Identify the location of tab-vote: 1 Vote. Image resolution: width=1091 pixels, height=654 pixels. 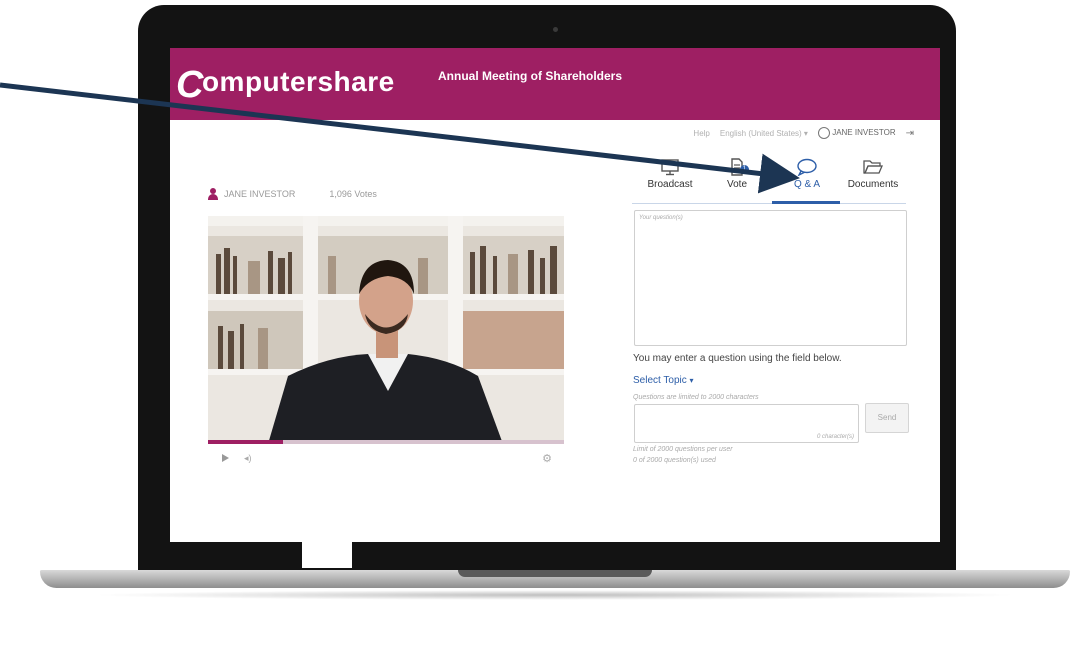
(737, 174).